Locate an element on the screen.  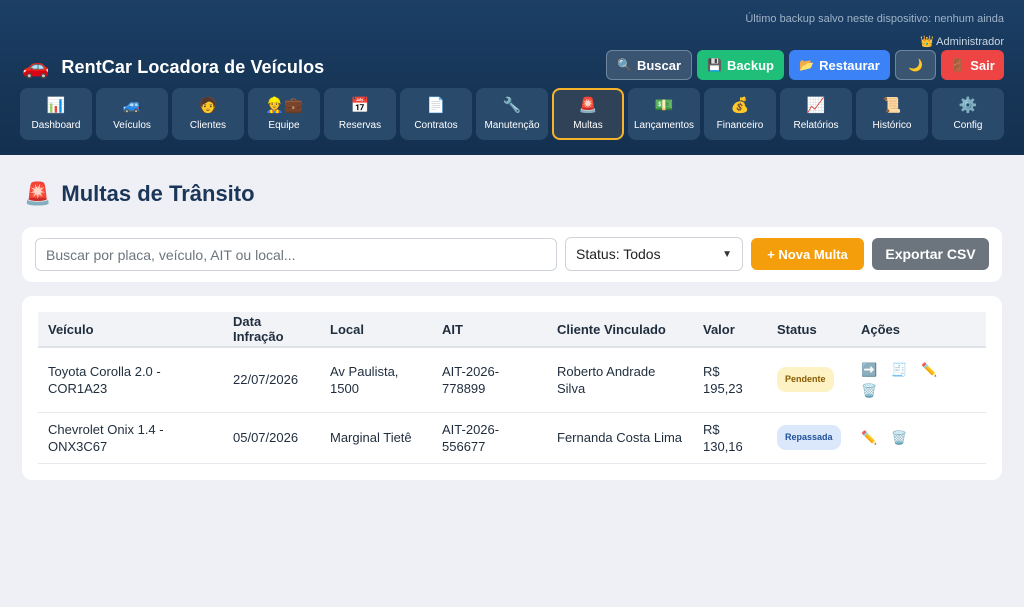
page-title: 🚨 Multas de Trânsito is located at coordinates (139, 194).